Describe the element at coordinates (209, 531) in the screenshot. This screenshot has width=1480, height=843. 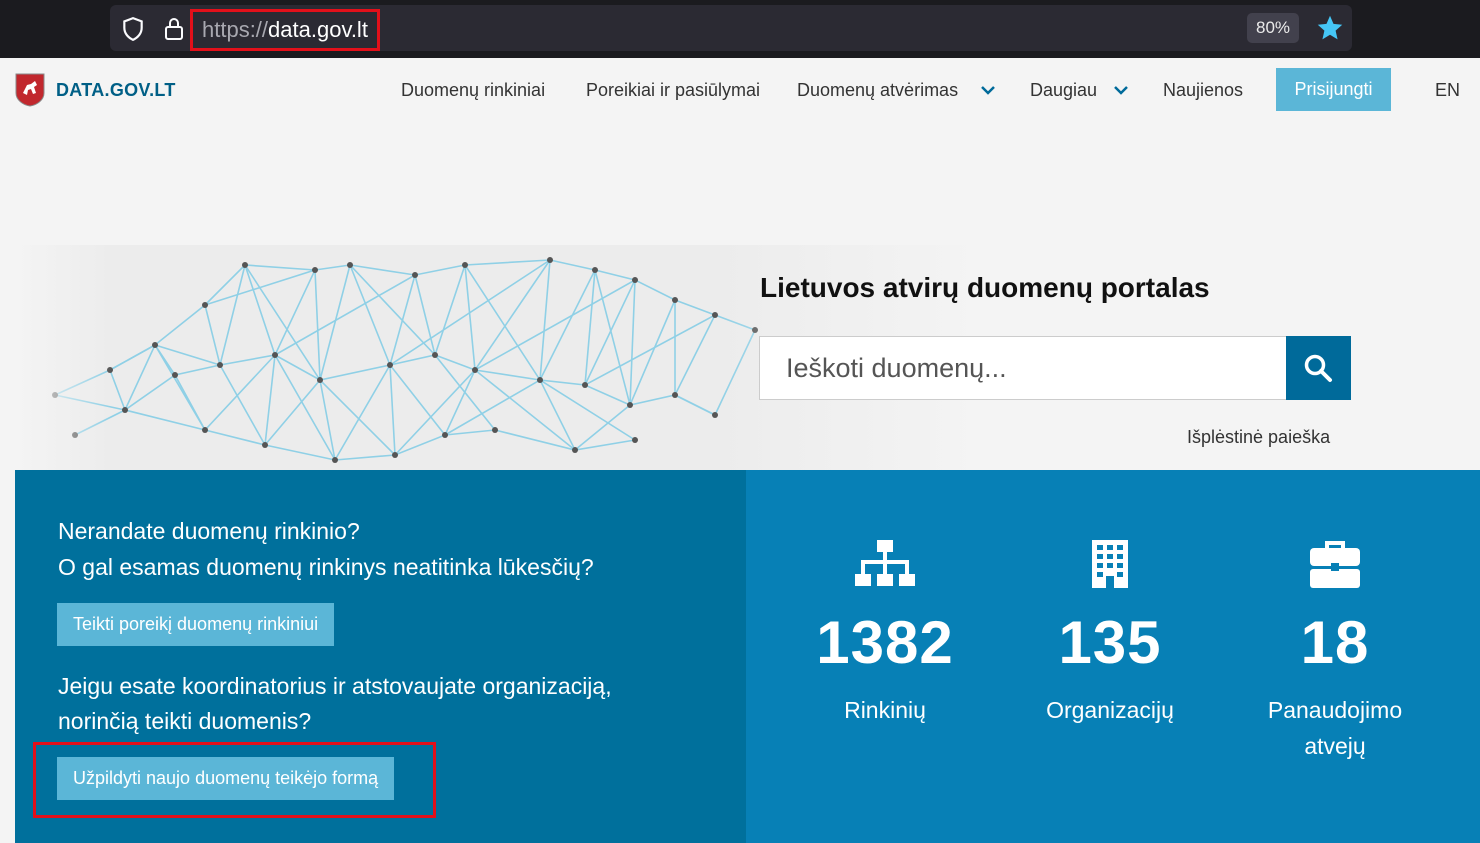
I see `cta-question-1: Nerandate duomenų rinkinio?` at that location.